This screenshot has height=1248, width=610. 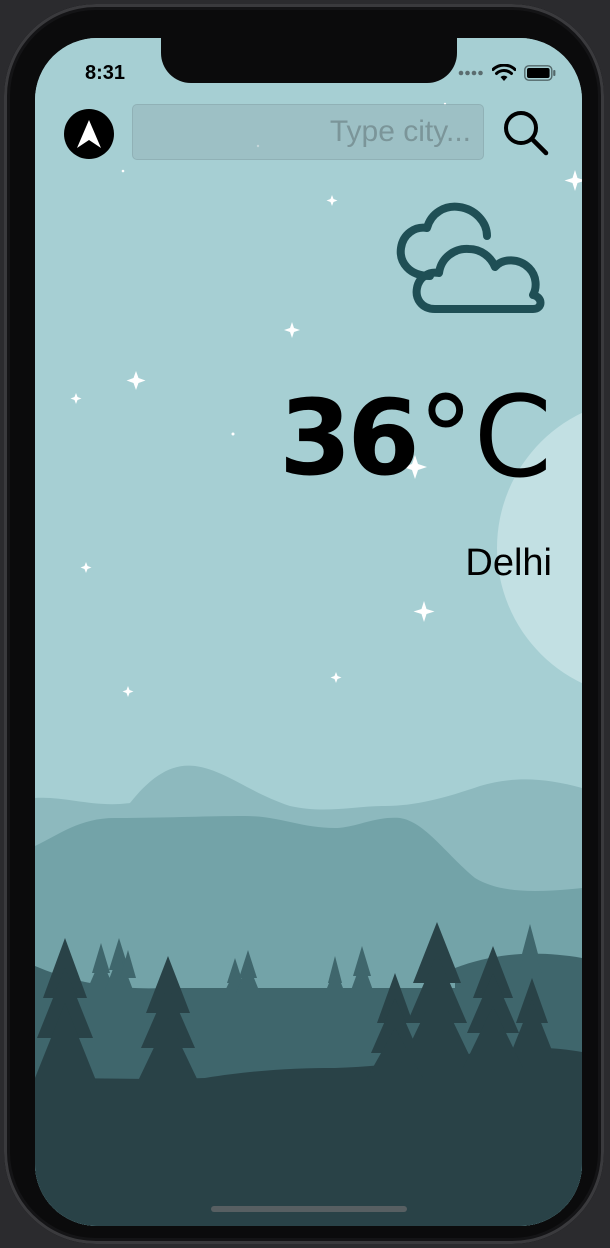 I want to click on search-bar, so click(x=308, y=133).